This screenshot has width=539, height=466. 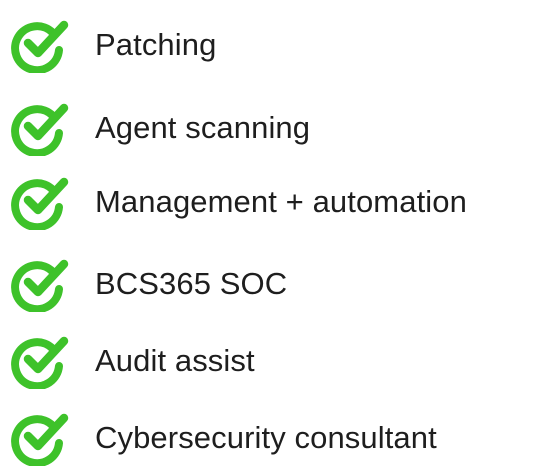 I want to click on list-item-patching: Patching, so click(x=269, y=45).